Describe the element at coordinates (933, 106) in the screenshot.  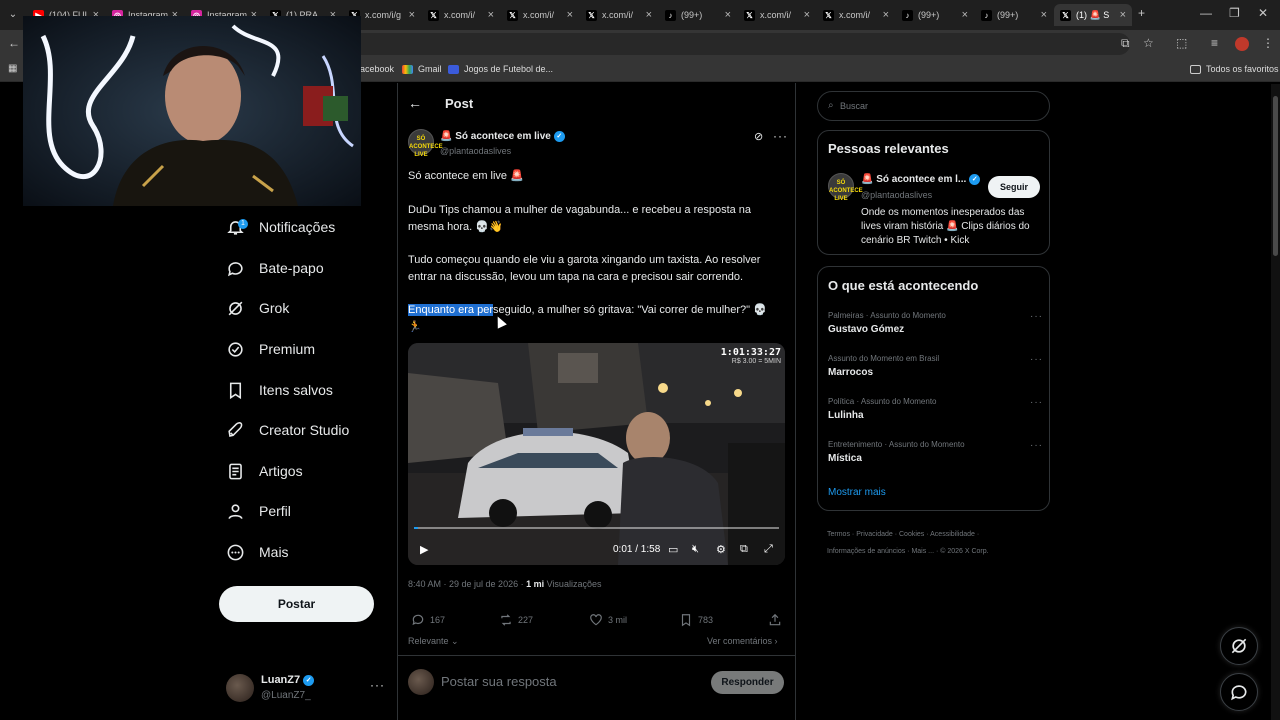
I see `search-box: ⌕ Buscar` at that location.